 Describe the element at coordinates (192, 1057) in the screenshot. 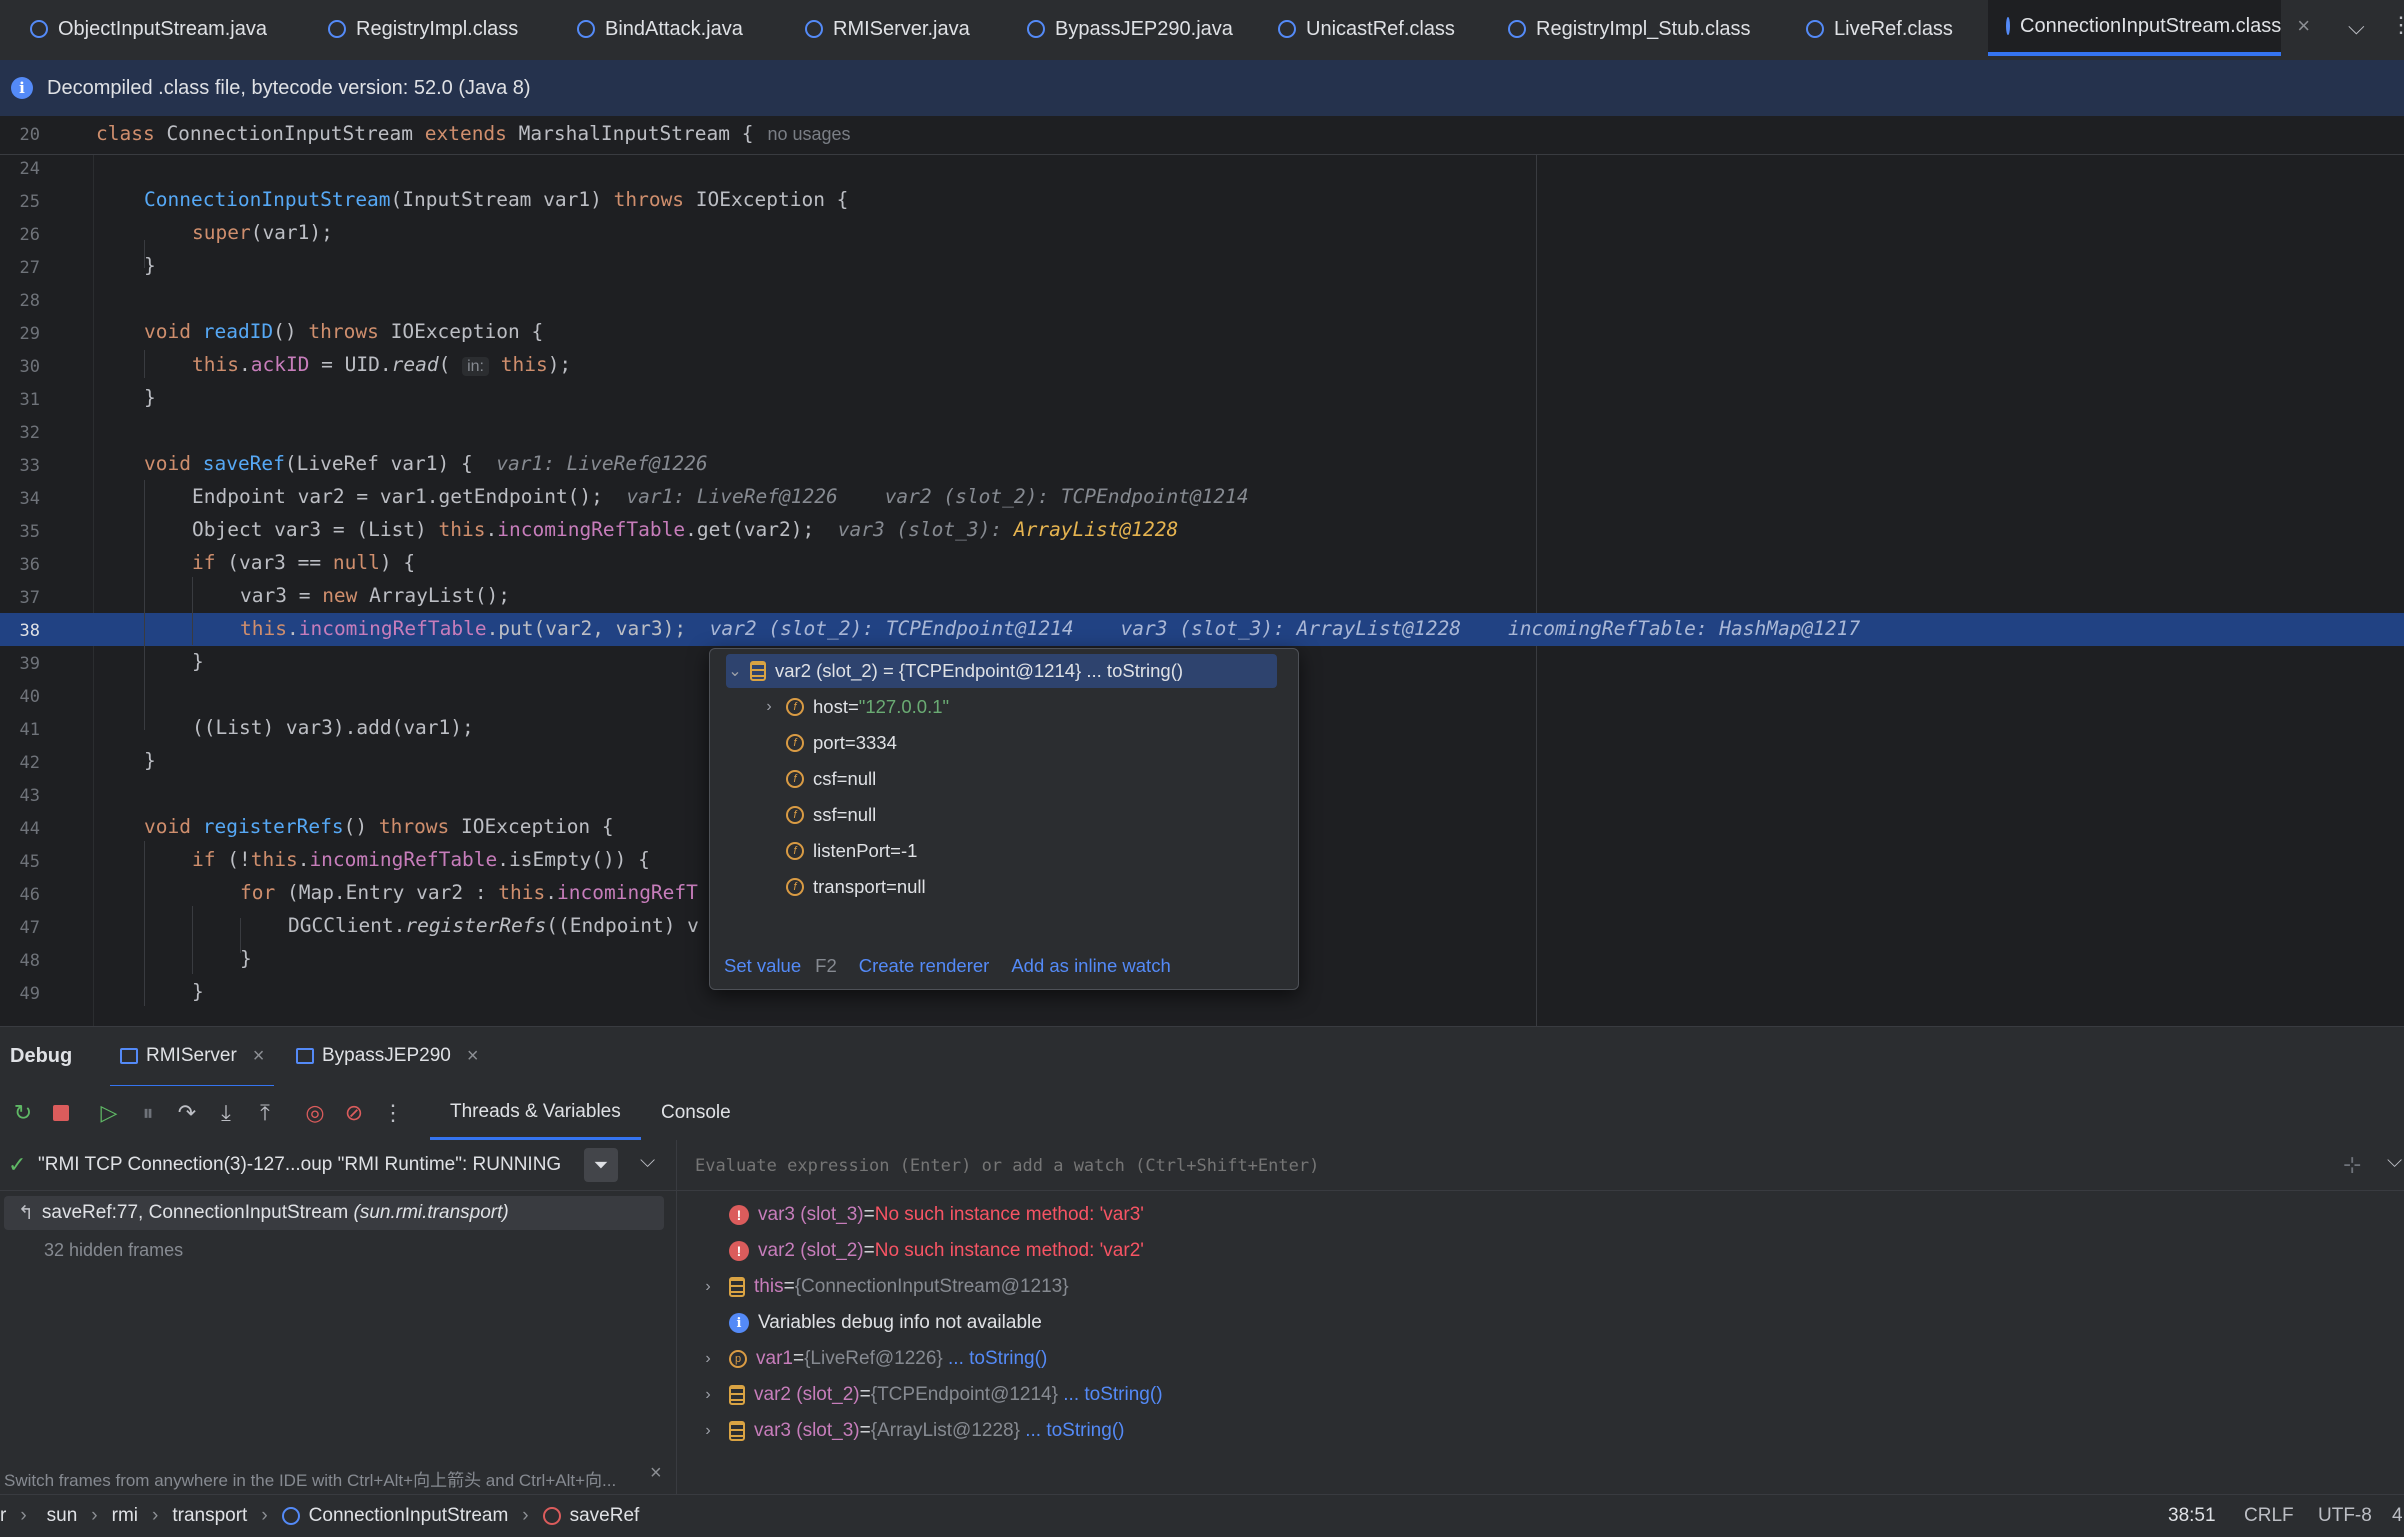

I see `session-tab-rmiserver: RMIServer ×` at that location.